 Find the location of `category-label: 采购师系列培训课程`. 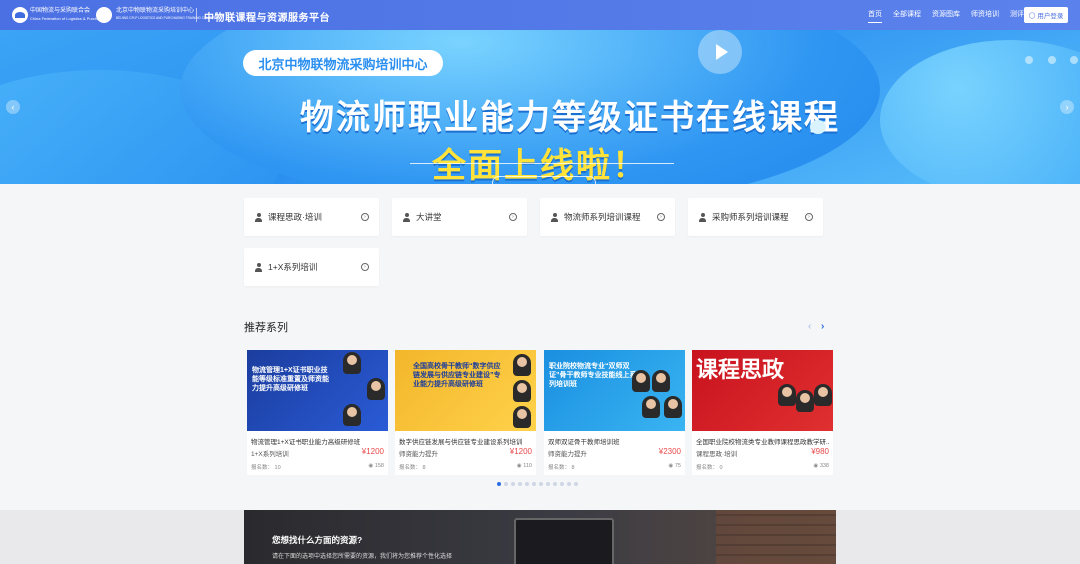

category-label: 采购师系列培训课程 is located at coordinates (750, 217).